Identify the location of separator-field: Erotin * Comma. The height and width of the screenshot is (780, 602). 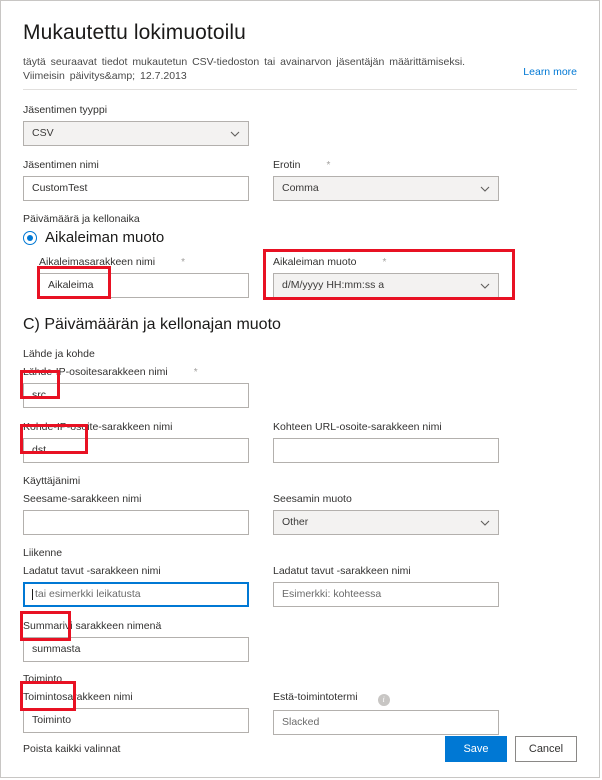
(386, 180).